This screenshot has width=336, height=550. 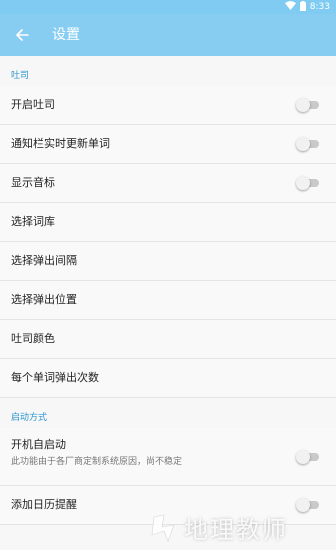 What do you see at coordinates (168, 339) in the screenshot?
I see `setting-toast-color: 吐司颜色` at bounding box center [168, 339].